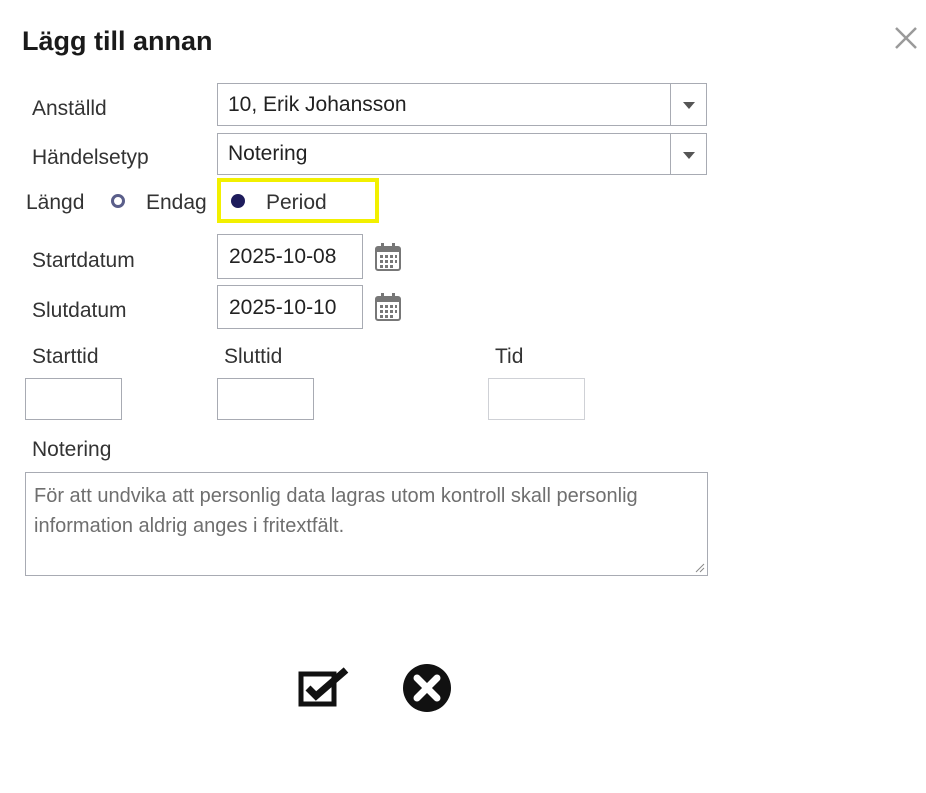 The image size is (926, 793). Describe the element at coordinates (268, 153) in the screenshot. I see `event-type-value: Notering` at that location.